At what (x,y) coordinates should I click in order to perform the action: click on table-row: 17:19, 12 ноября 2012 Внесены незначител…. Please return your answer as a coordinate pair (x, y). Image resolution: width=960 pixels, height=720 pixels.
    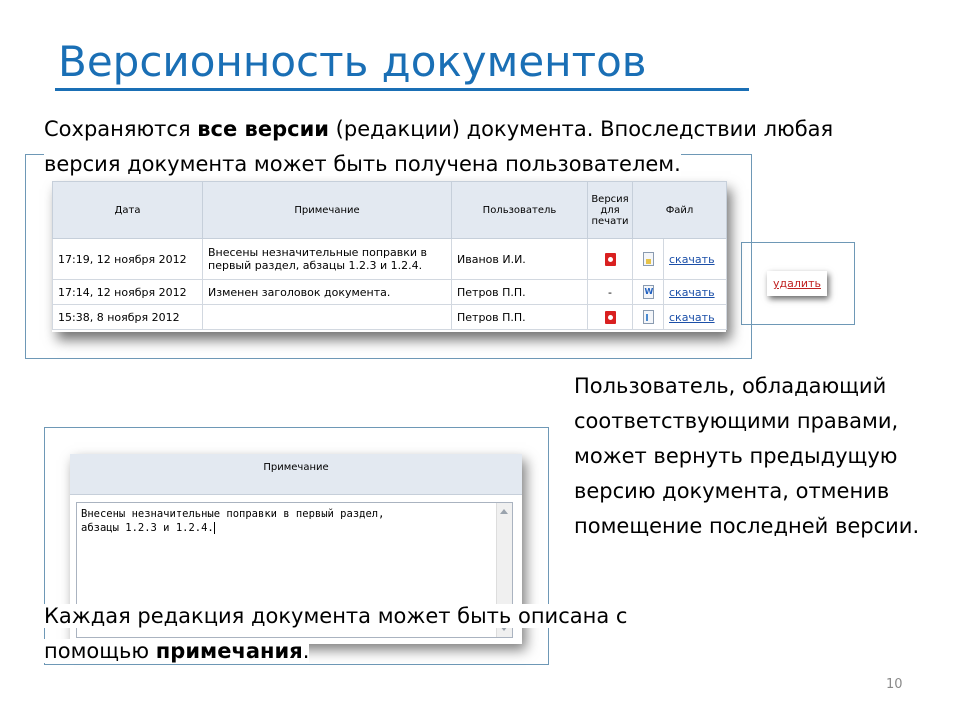
    Looking at the image, I should click on (390, 259).